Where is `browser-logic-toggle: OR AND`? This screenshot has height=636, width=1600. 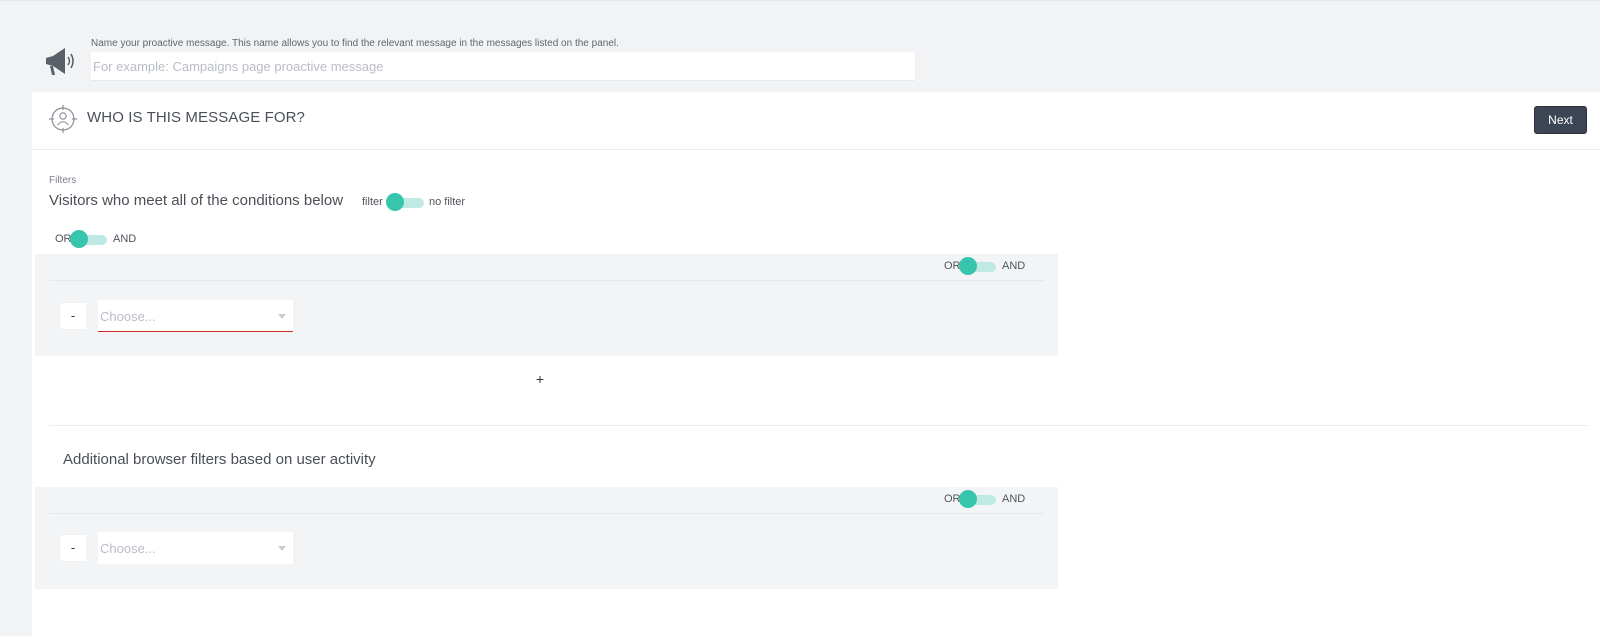
browser-logic-toggle: OR AND is located at coordinates (989, 500).